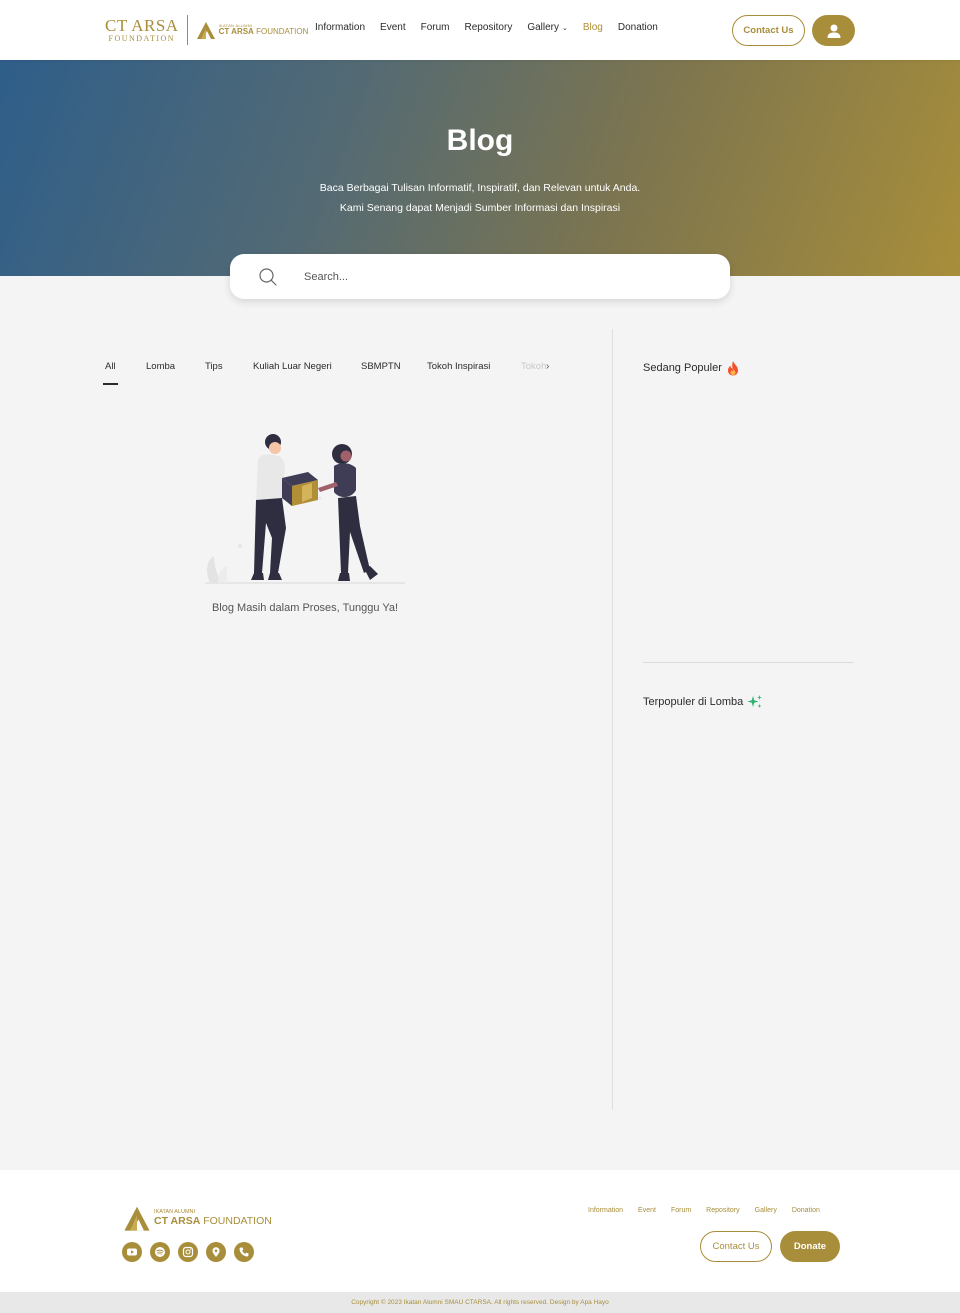  Describe the element at coordinates (110, 366) in the screenshot. I see `tab-all: All` at that location.